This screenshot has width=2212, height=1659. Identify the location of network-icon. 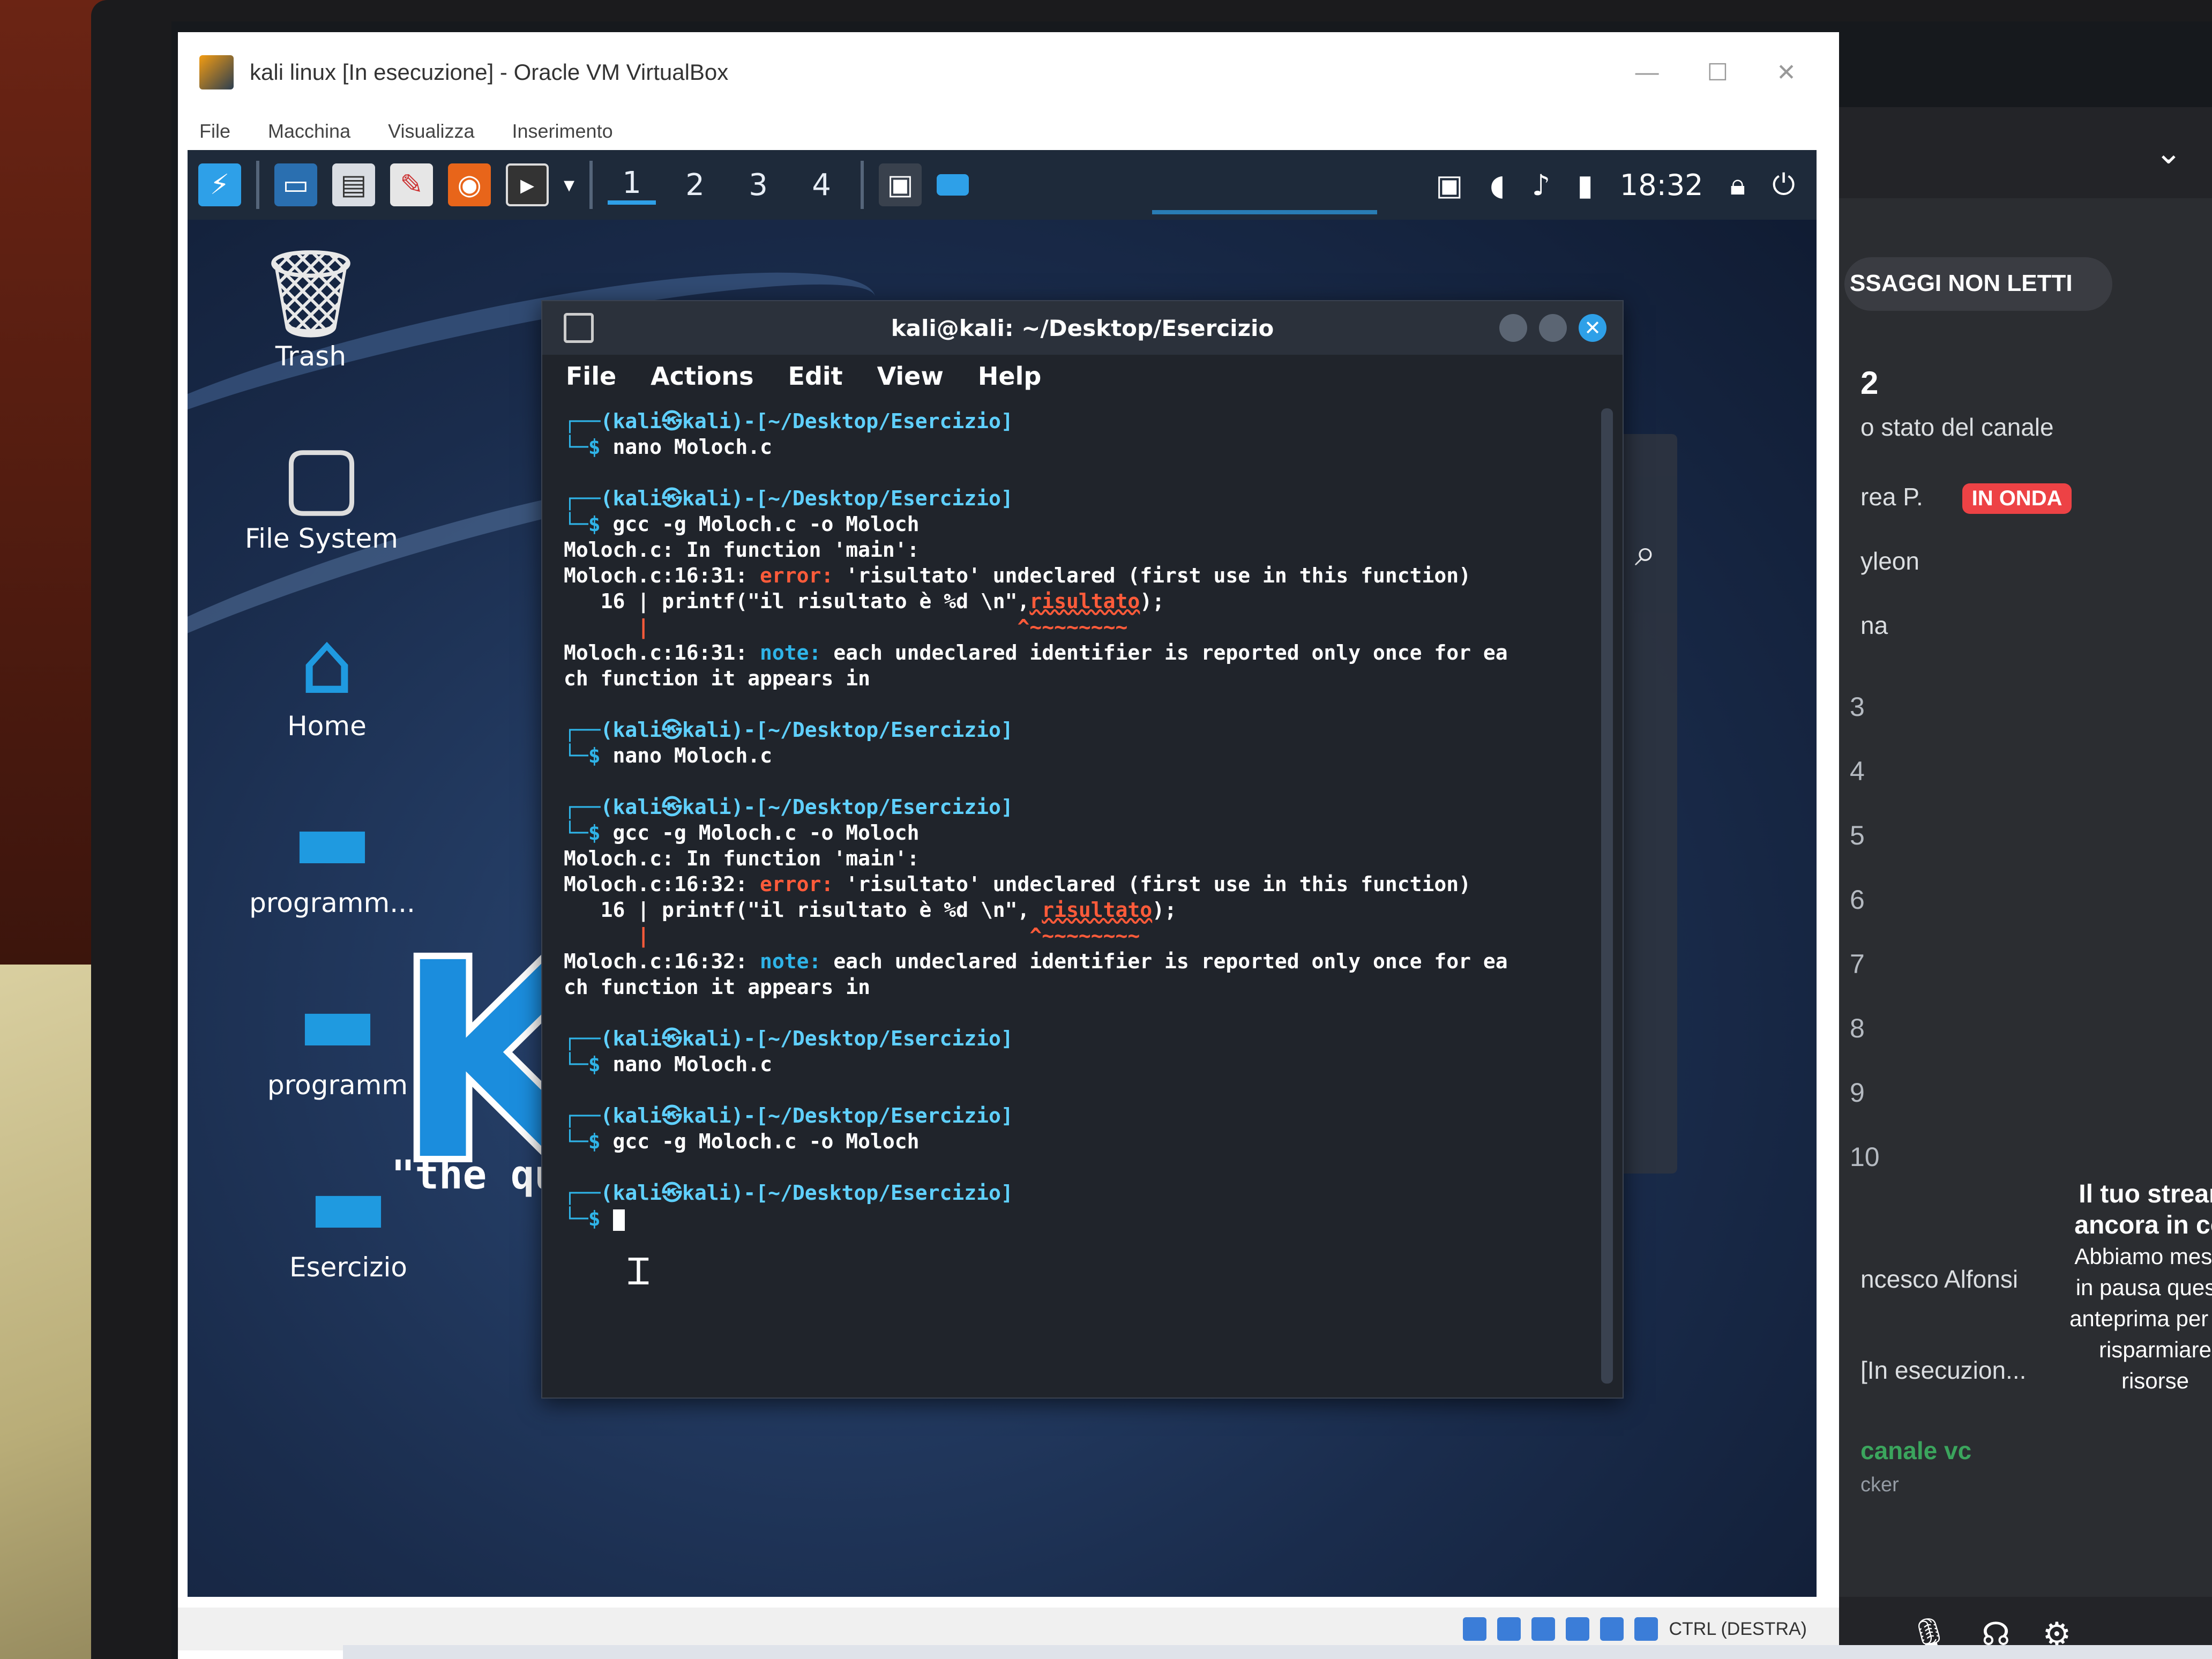
(1612, 1629).